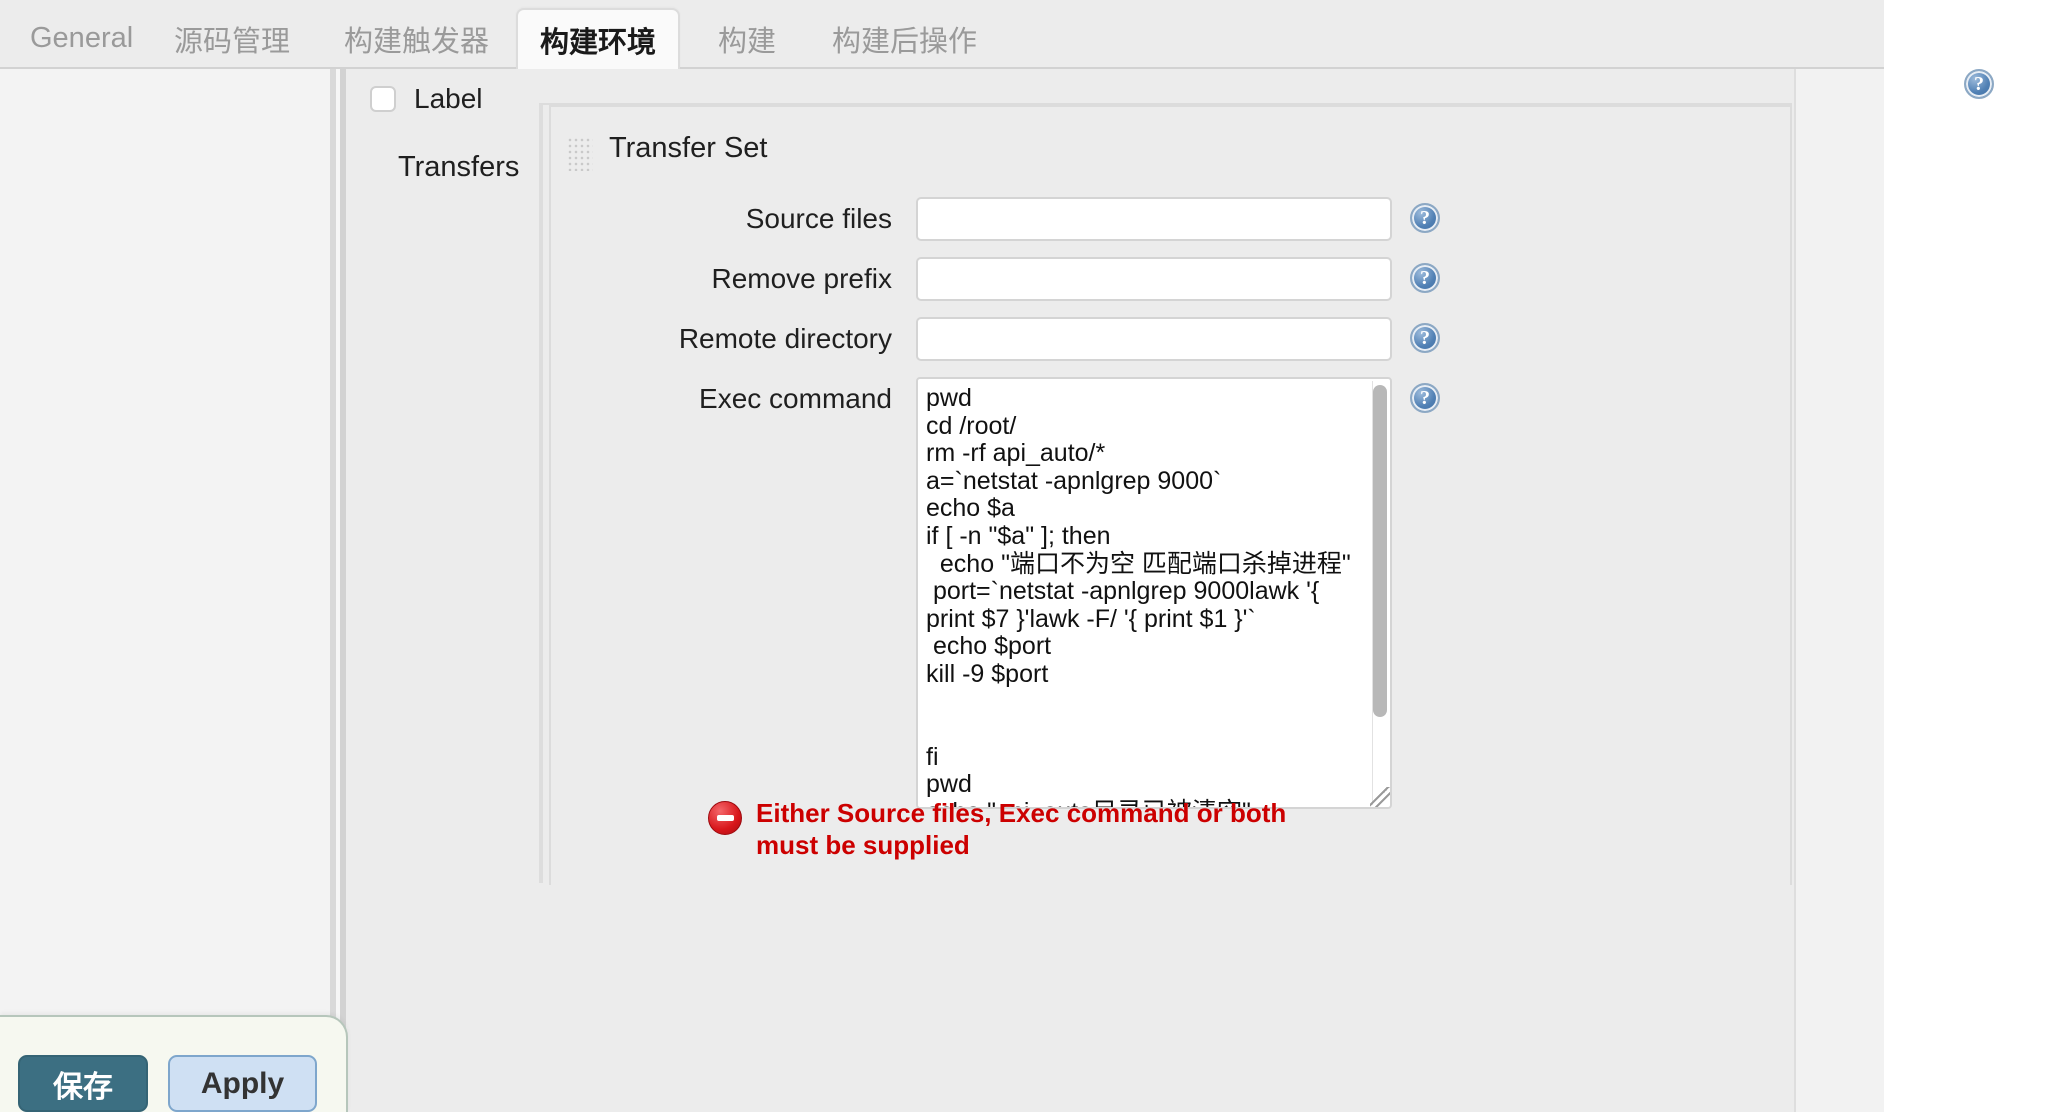 The image size is (2048, 1112). I want to click on remote-directory-input, so click(1154, 339).